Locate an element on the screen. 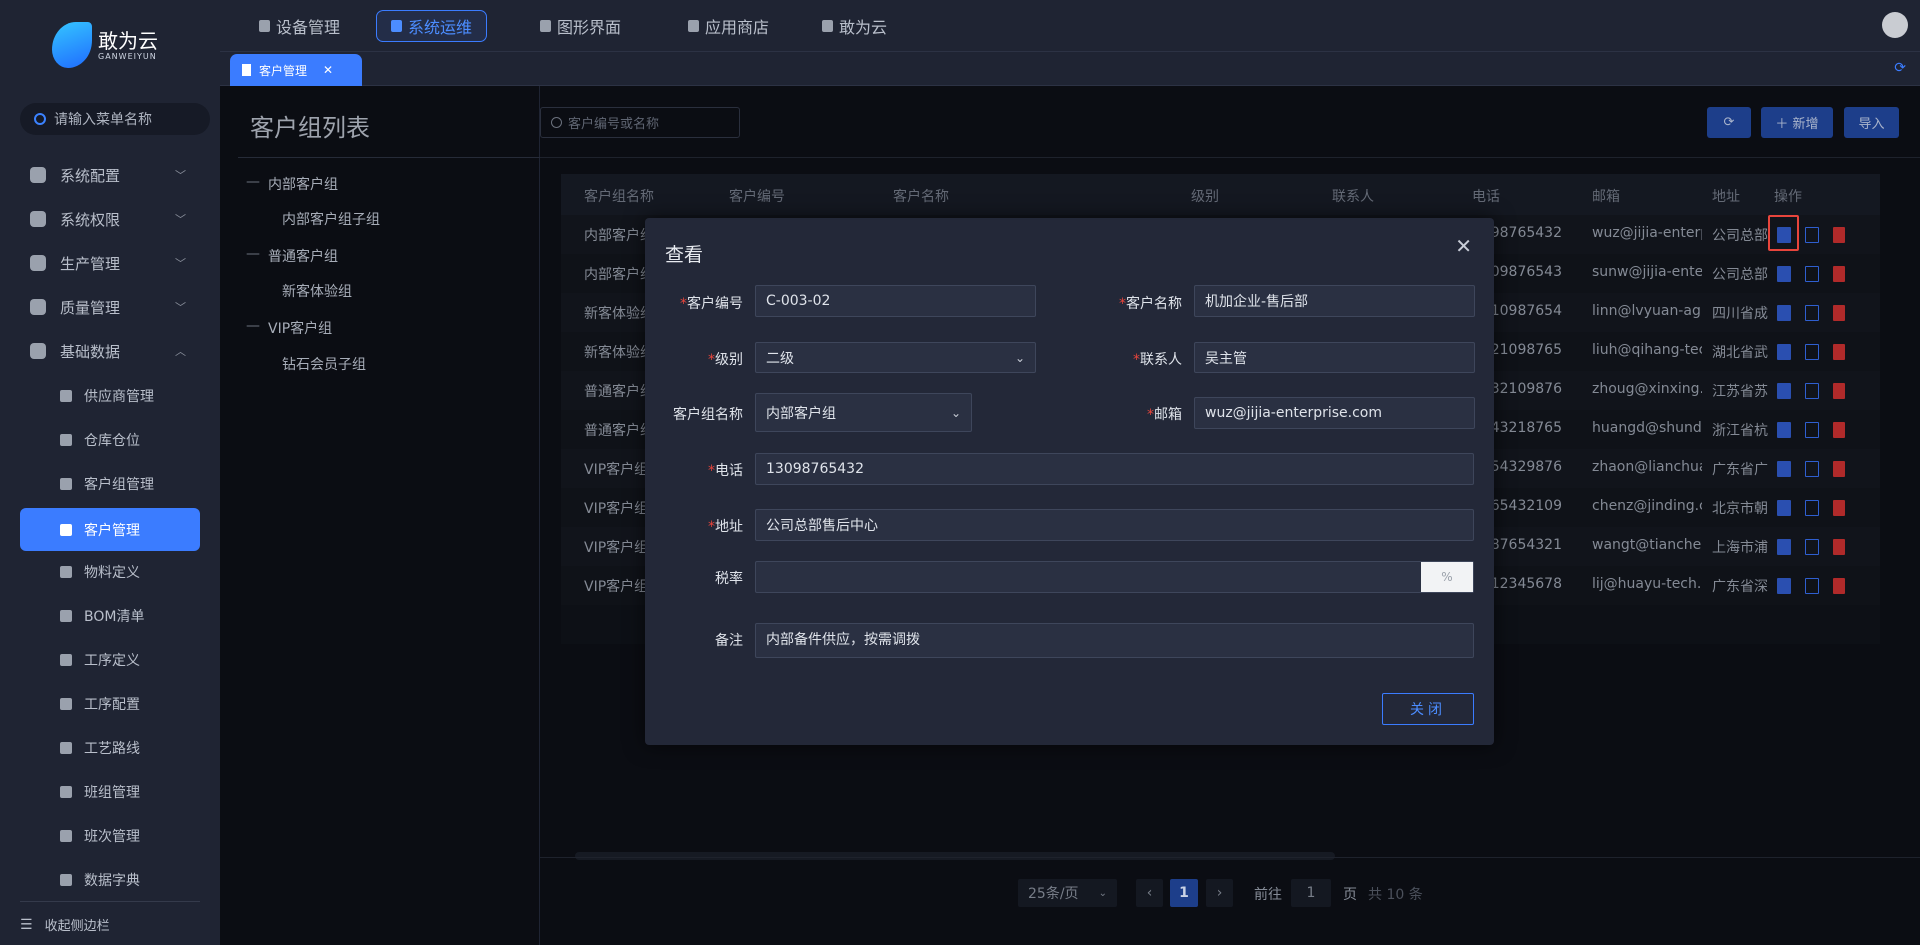 This screenshot has width=1920, height=945. import-button: 导入 is located at coordinates (1871, 122).